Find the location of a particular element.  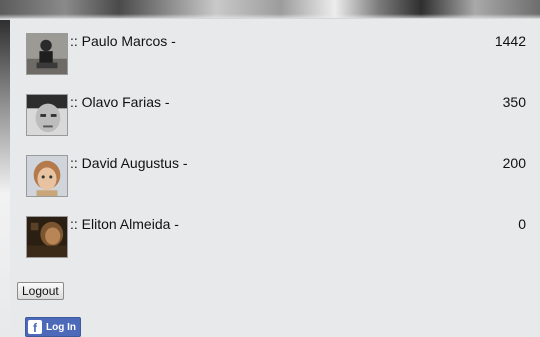

leaderboard-row: :: Olavo Farias - 350 is located at coordinates (276, 116).